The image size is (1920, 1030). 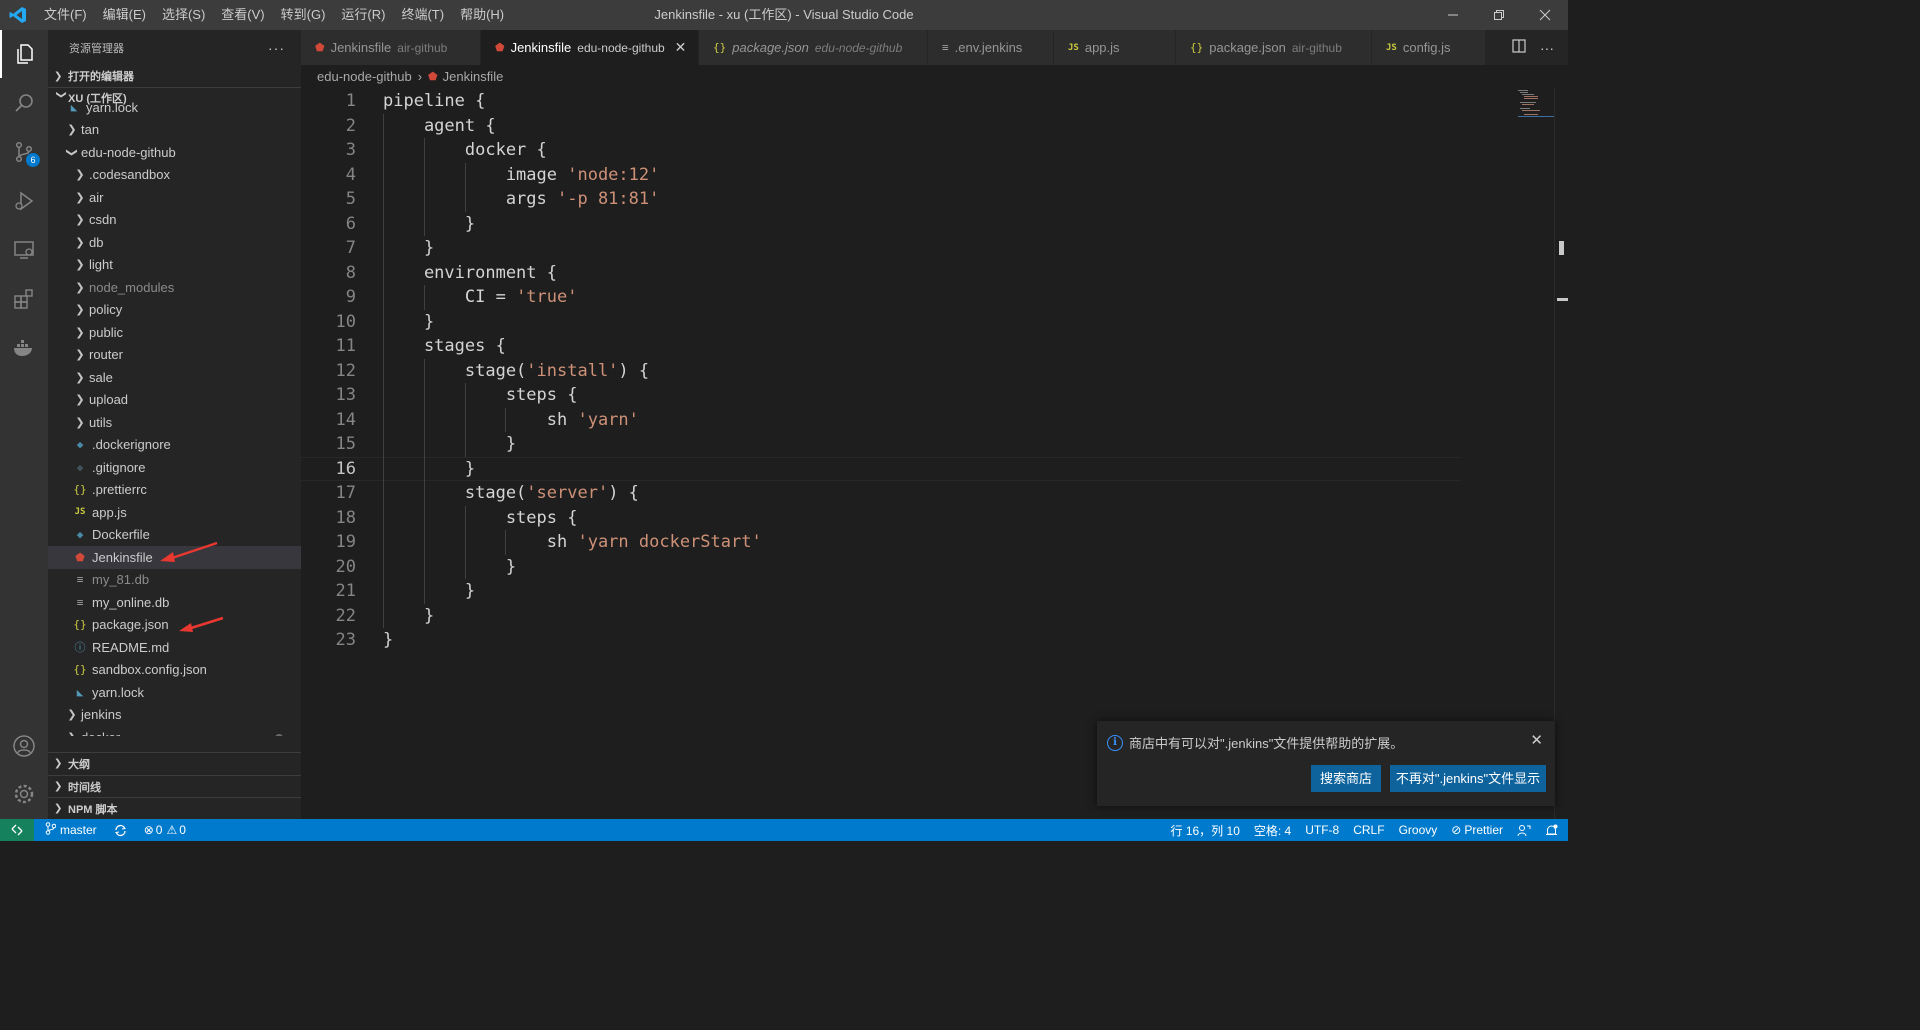 What do you see at coordinates (1536, 740) in the screenshot?
I see `close-icon: ✕` at bounding box center [1536, 740].